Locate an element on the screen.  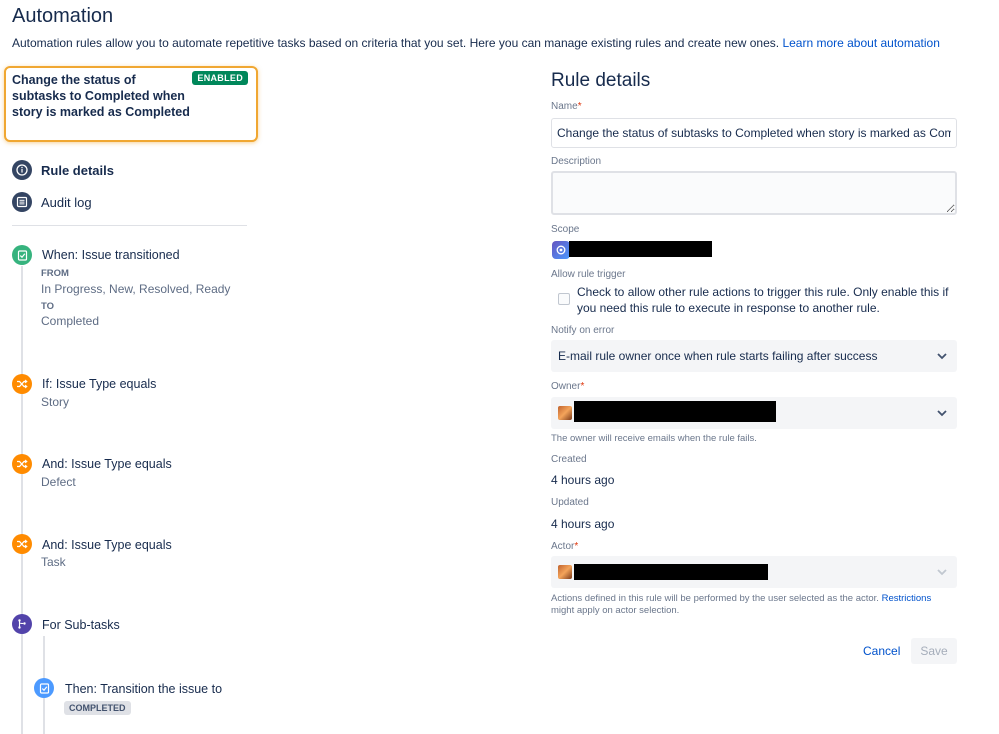
nav-label-rule-details: Rule details is located at coordinates (77, 170).